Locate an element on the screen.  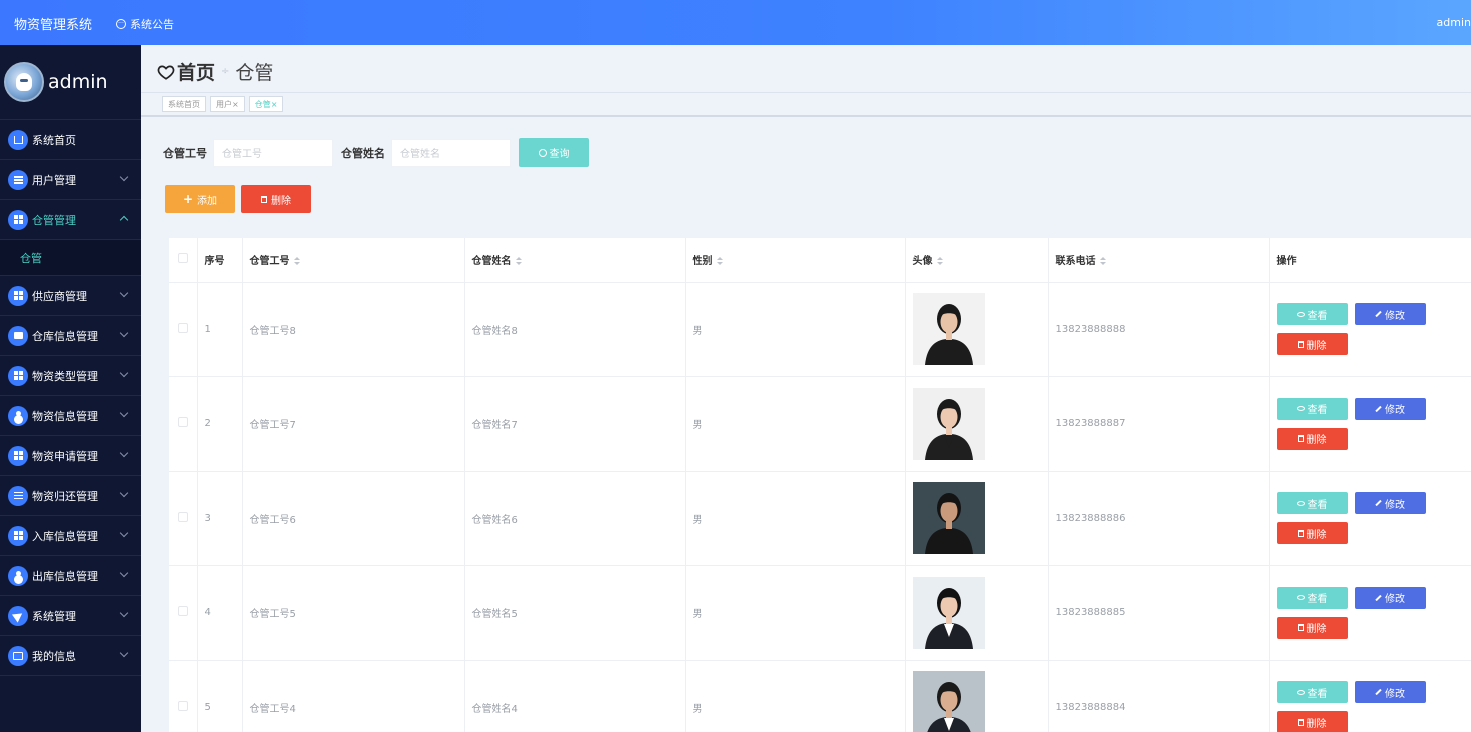
cell-keeper-name: 仓管姓名7 is located at coordinates (575, 424).